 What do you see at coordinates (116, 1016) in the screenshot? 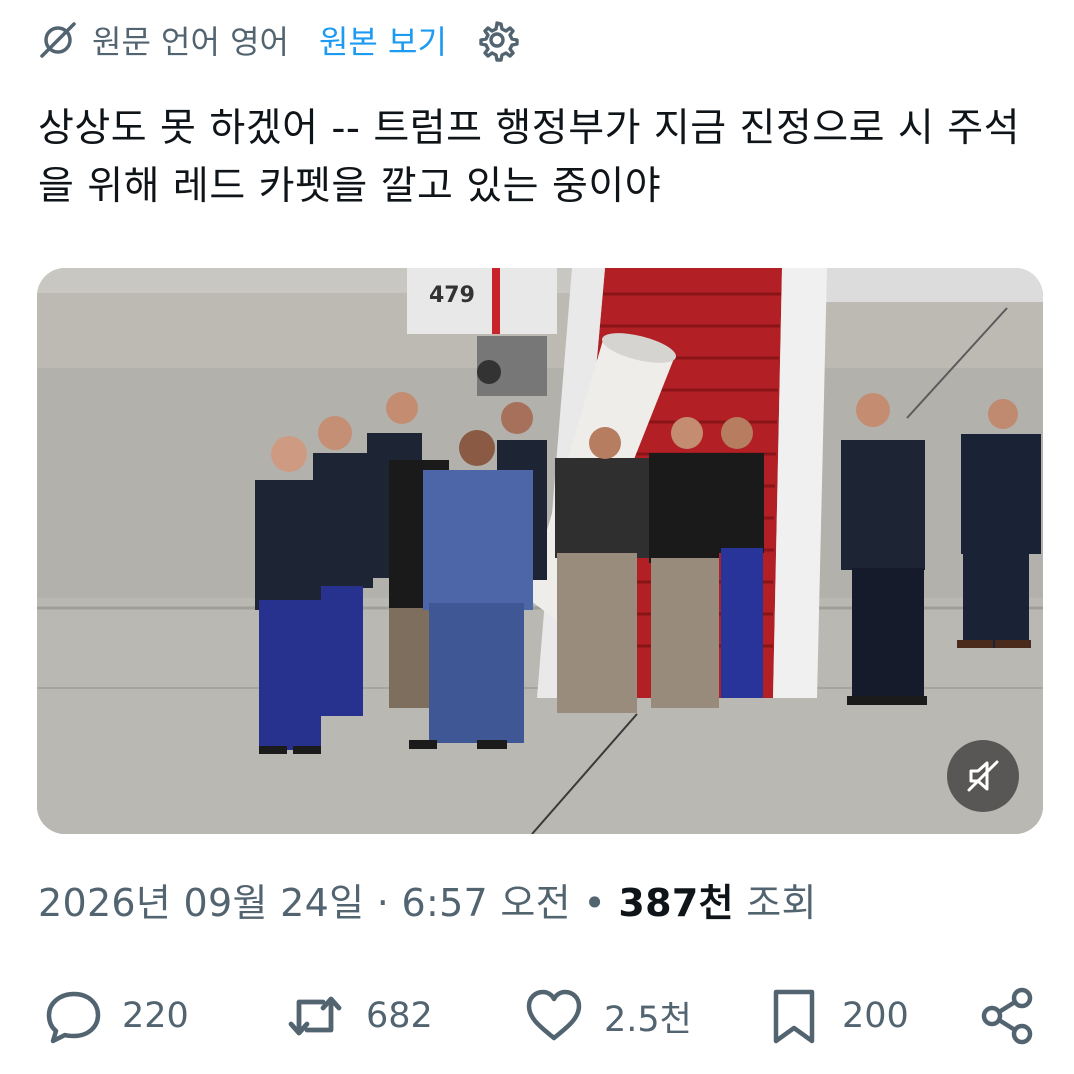
I see `reply-button: 220` at bounding box center [116, 1016].